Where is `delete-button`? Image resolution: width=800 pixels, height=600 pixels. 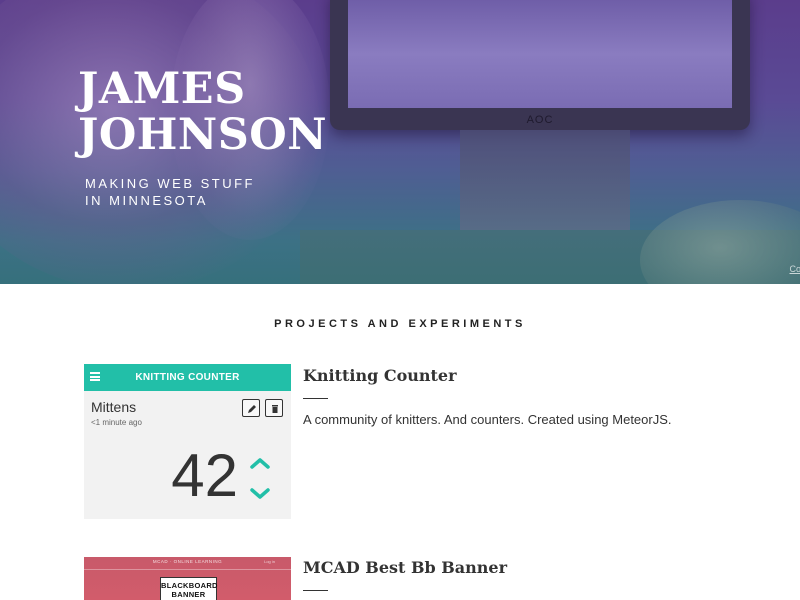
delete-button is located at coordinates (274, 408).